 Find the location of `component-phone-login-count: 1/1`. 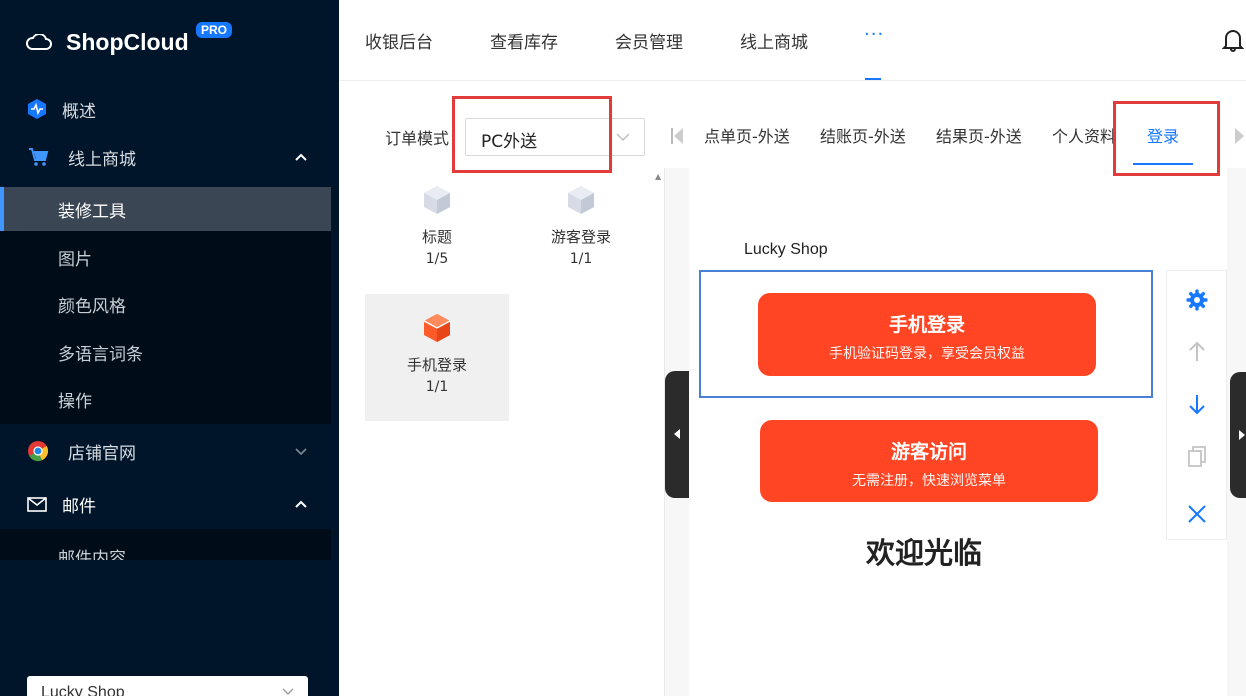

component-phone-login-count: 1/1 is located at coordinates (437, 387).